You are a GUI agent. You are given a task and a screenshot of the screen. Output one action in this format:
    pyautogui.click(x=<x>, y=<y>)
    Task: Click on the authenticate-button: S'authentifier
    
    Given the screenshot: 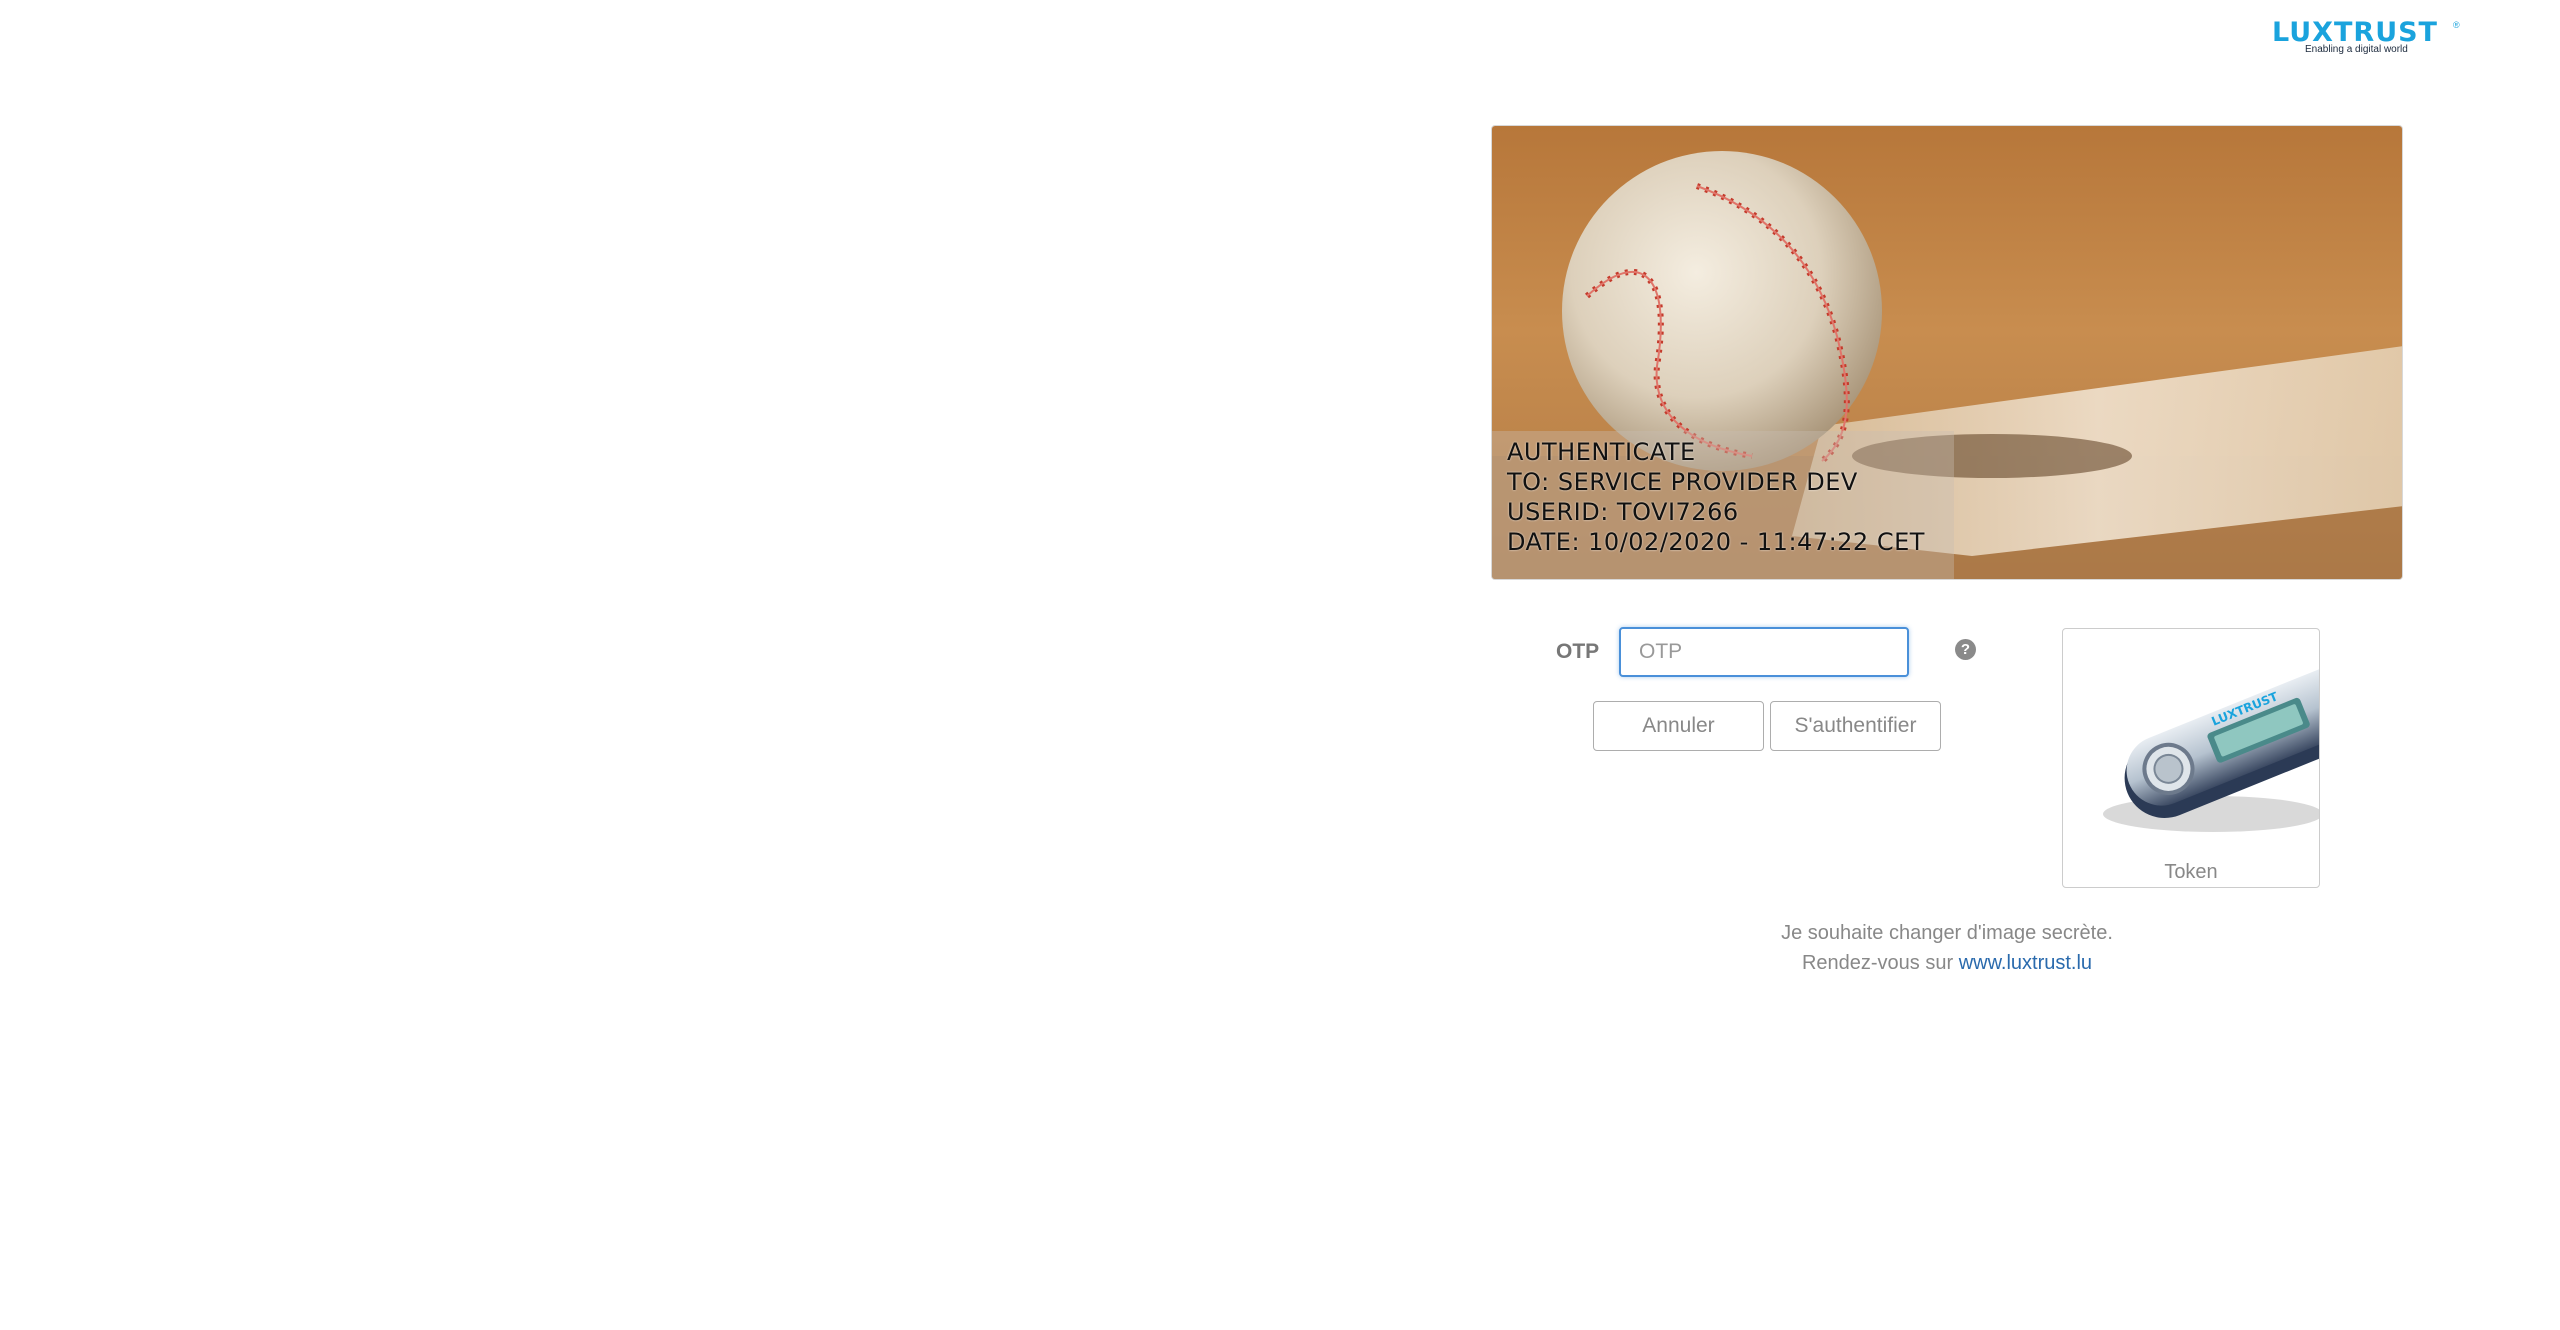 What is the action you would take?
    pyautogui.click(x=1855, y=726)
    